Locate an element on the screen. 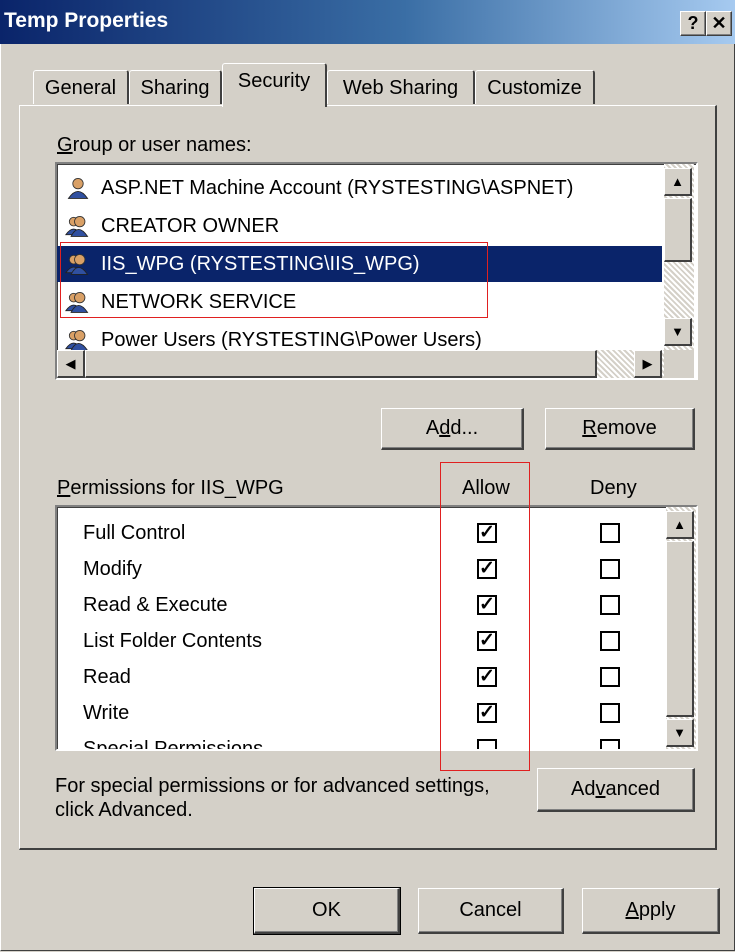 This screenshot has width=735, height=952. group-list-hscroll: ◀ ▶ is located at coordinates (360, 364).